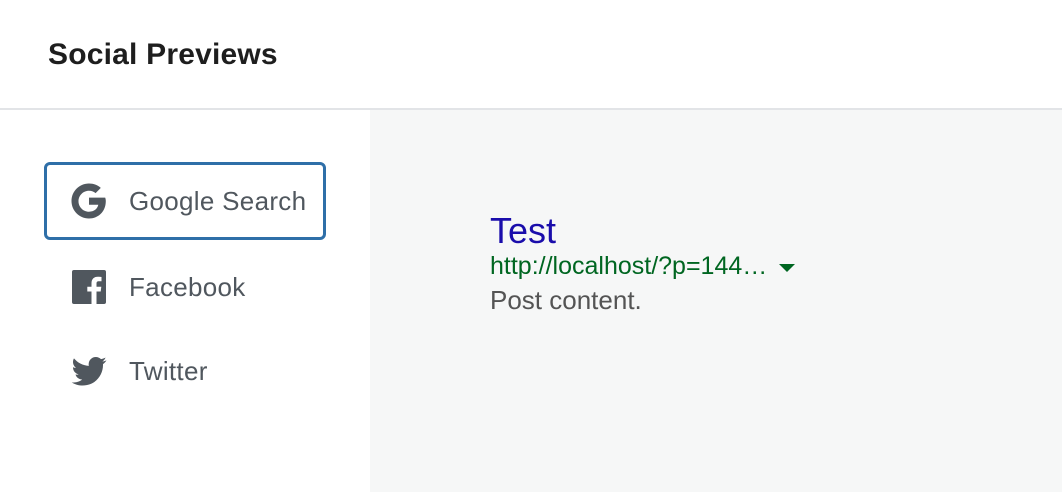 This screenshot has height=492, width=1062. I want to click on service-google-search: Google Search, so click(185, 201).